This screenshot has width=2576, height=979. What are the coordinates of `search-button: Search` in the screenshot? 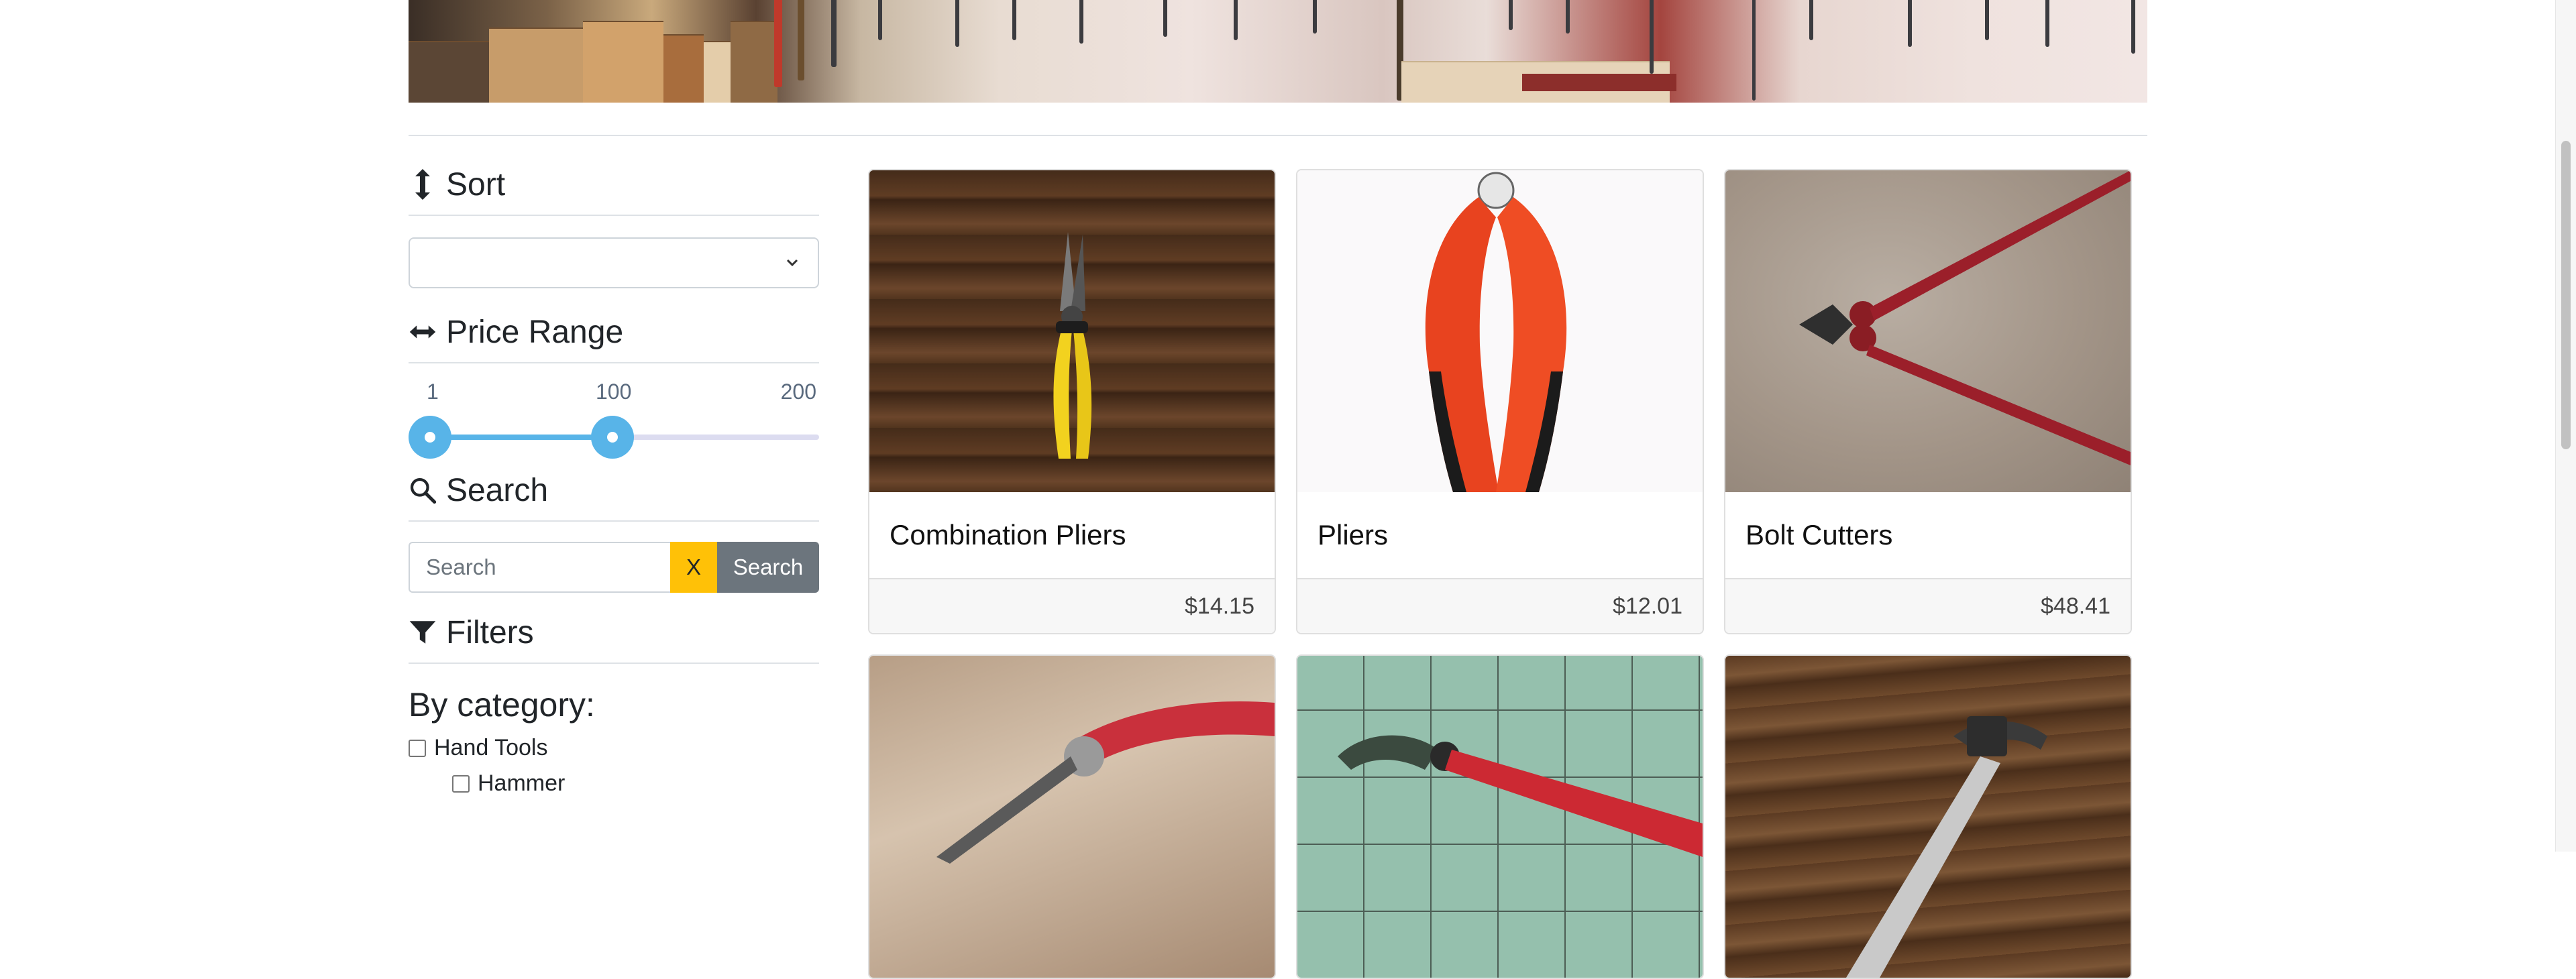 It's located at (768, 567).